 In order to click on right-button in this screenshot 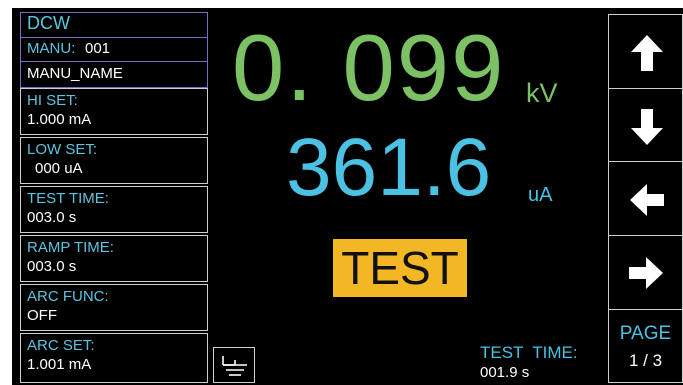, I will do `click(645, 272)`.